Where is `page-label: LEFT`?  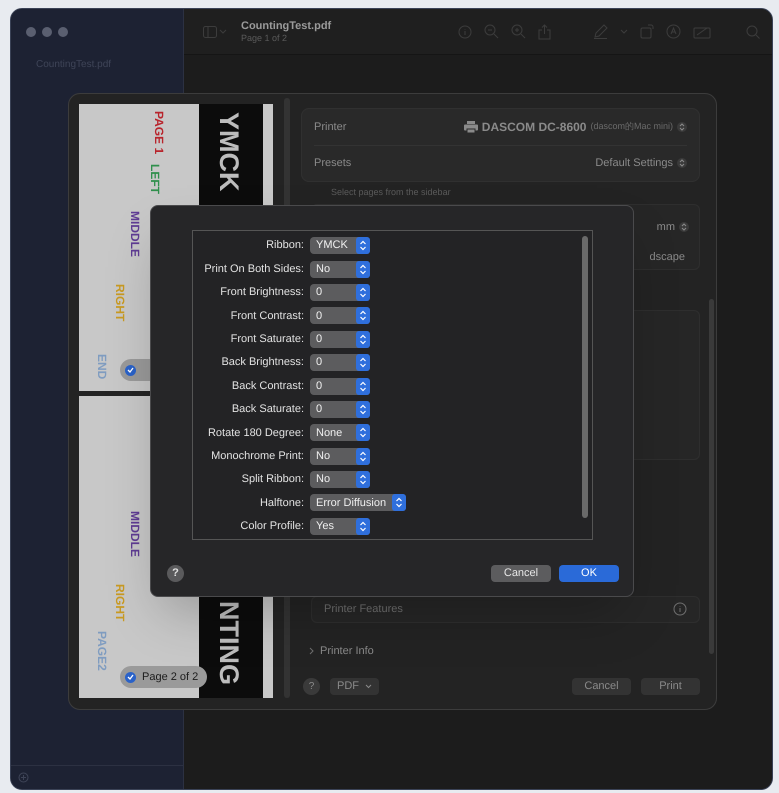
page-label: LEFT is located at coordinates (155, 179).